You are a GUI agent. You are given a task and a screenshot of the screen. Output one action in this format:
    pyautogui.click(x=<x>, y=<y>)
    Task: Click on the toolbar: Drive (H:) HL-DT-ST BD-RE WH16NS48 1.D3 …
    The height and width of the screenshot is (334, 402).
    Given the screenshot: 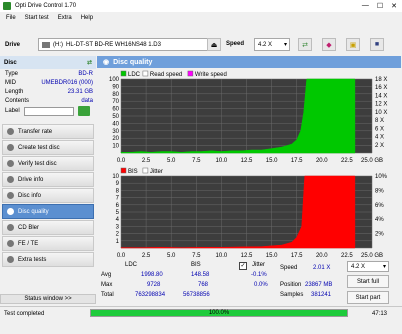 What is the action you would take?
    pyautogui.click(x=201, y=45)
    